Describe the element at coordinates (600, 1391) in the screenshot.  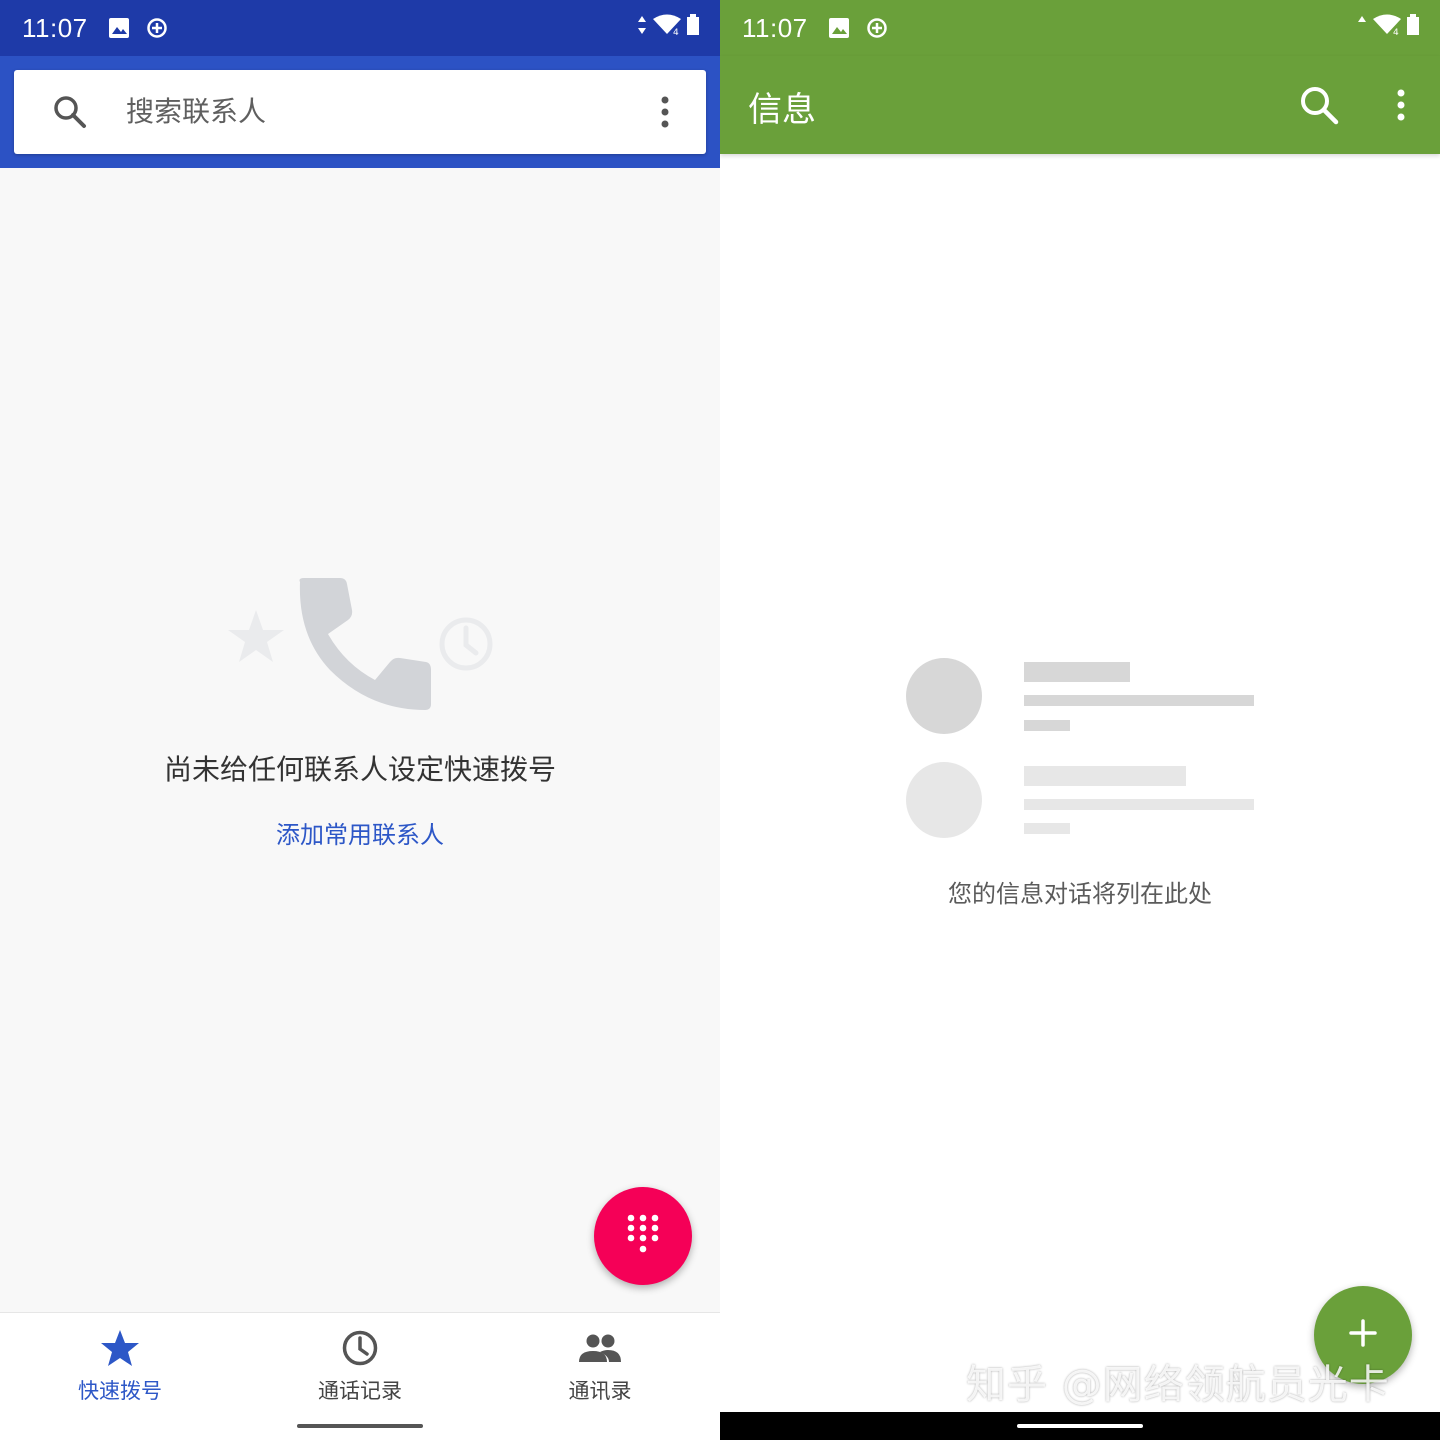
I see `tab-label: 通讯录` at that location.